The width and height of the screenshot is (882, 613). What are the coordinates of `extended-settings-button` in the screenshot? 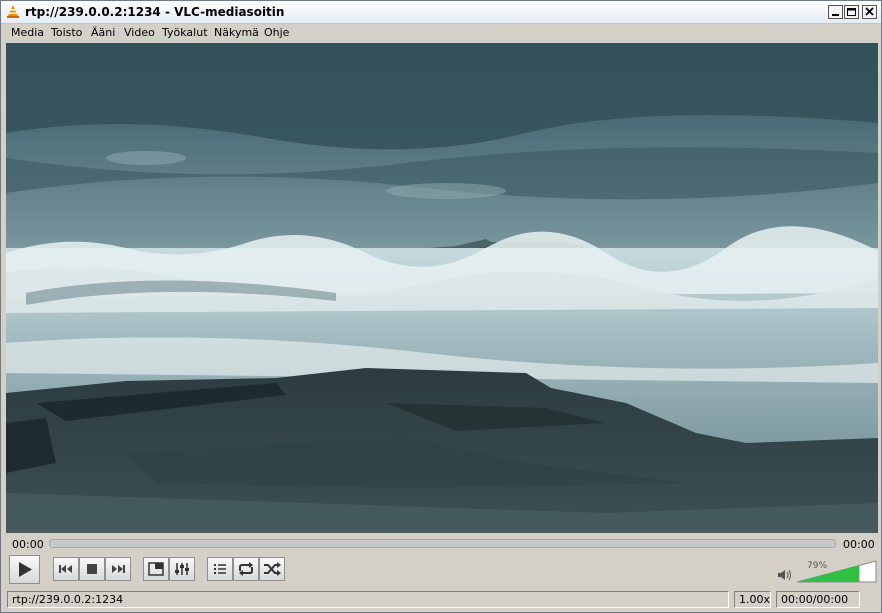 It's located at (182, 569).